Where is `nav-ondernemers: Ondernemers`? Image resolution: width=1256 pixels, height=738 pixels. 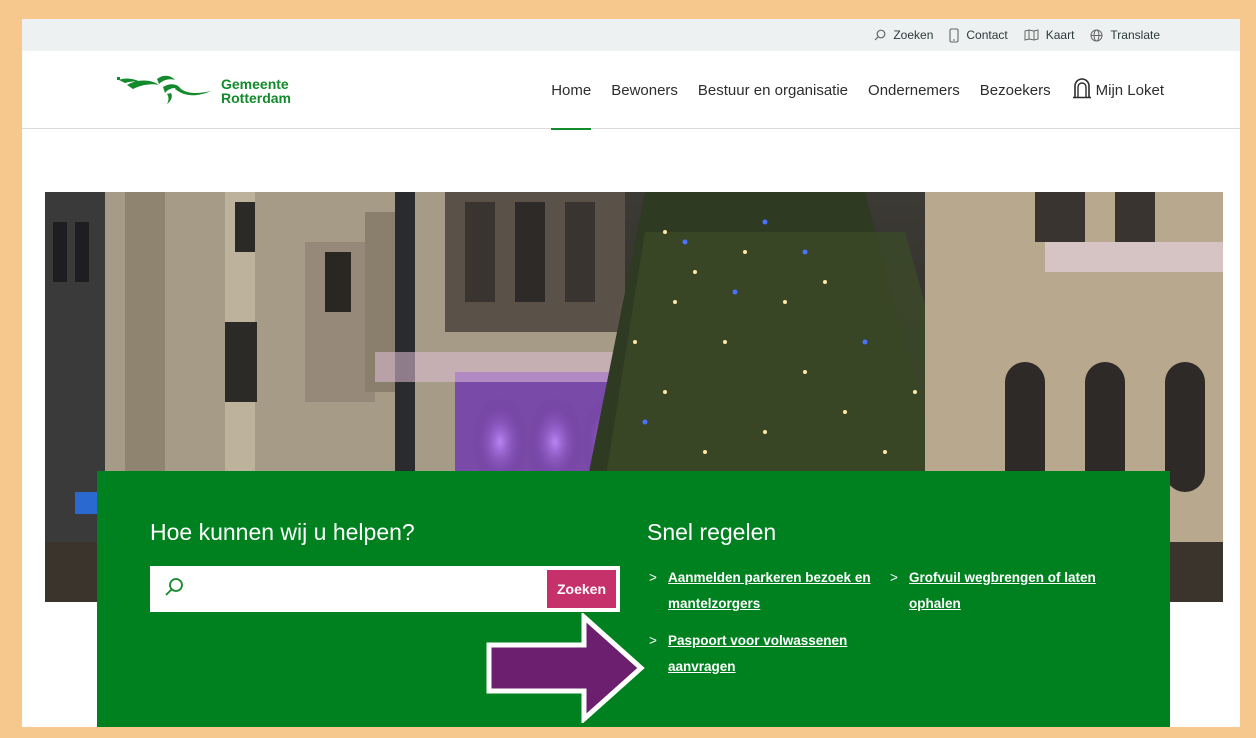
nav-ondernemers: Ondernemers is located at coordinates (914, 90).